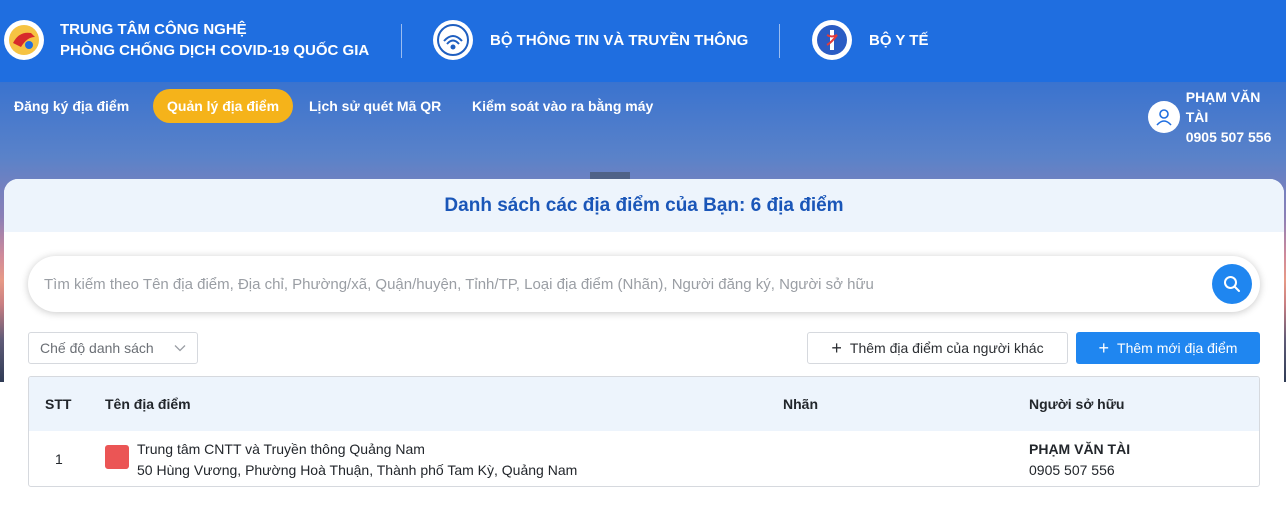 This screenshot has height=505, width=1286. What do you see at coordinates (180, 348) in the screenshot?
I see `chevron-down-icon` at bounding box center [180, 348].